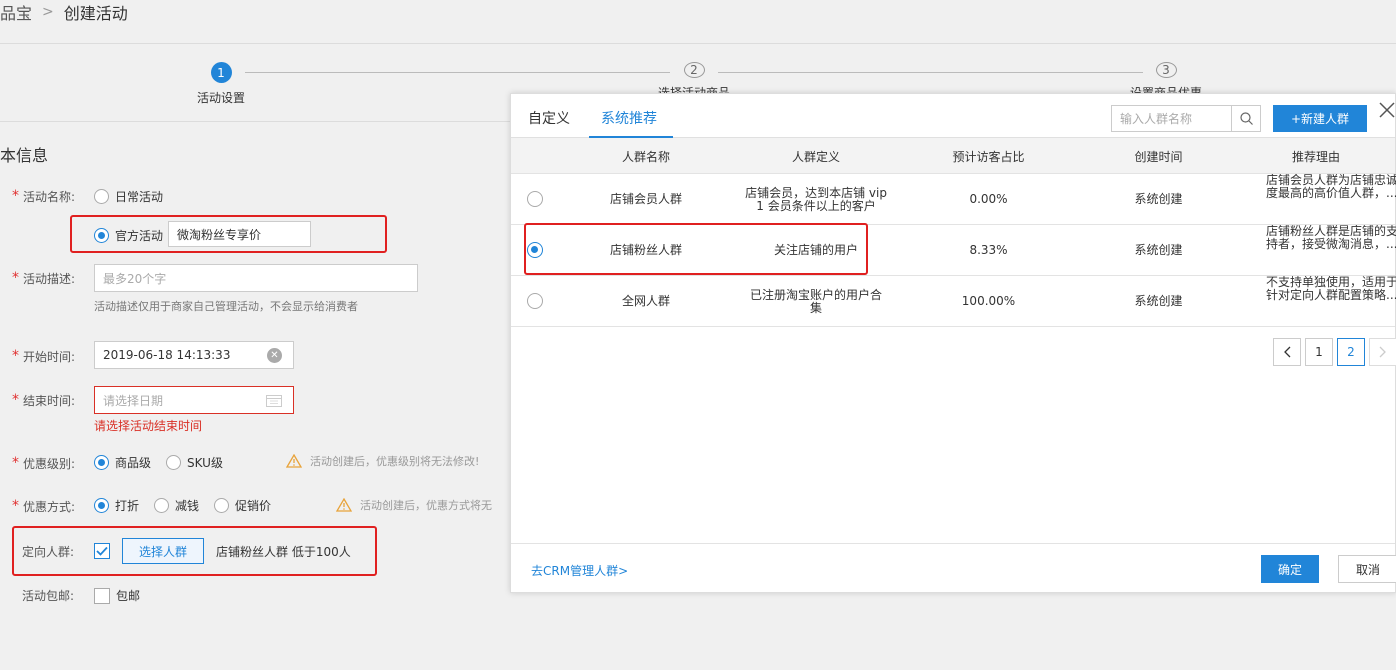  What do you see at coordinates (194, 355) in the screenshot?
I see `start-time-input: 2019-06-18 14:13:33 ✕` at bounding box center [194, 355].